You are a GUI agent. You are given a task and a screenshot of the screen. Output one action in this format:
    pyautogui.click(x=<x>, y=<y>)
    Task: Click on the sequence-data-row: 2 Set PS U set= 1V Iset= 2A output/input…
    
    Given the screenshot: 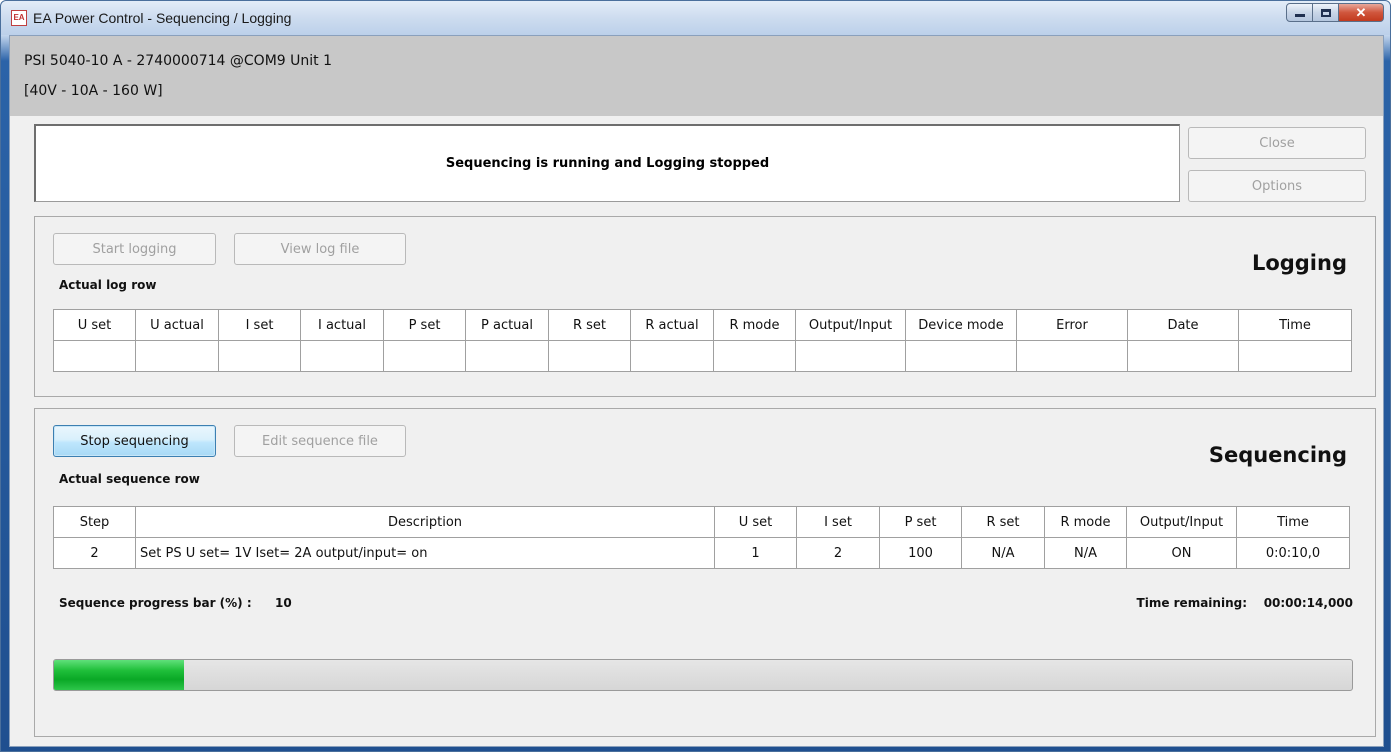 What is the action you would take?
    pyautogui.click(x=701, y=553)
    